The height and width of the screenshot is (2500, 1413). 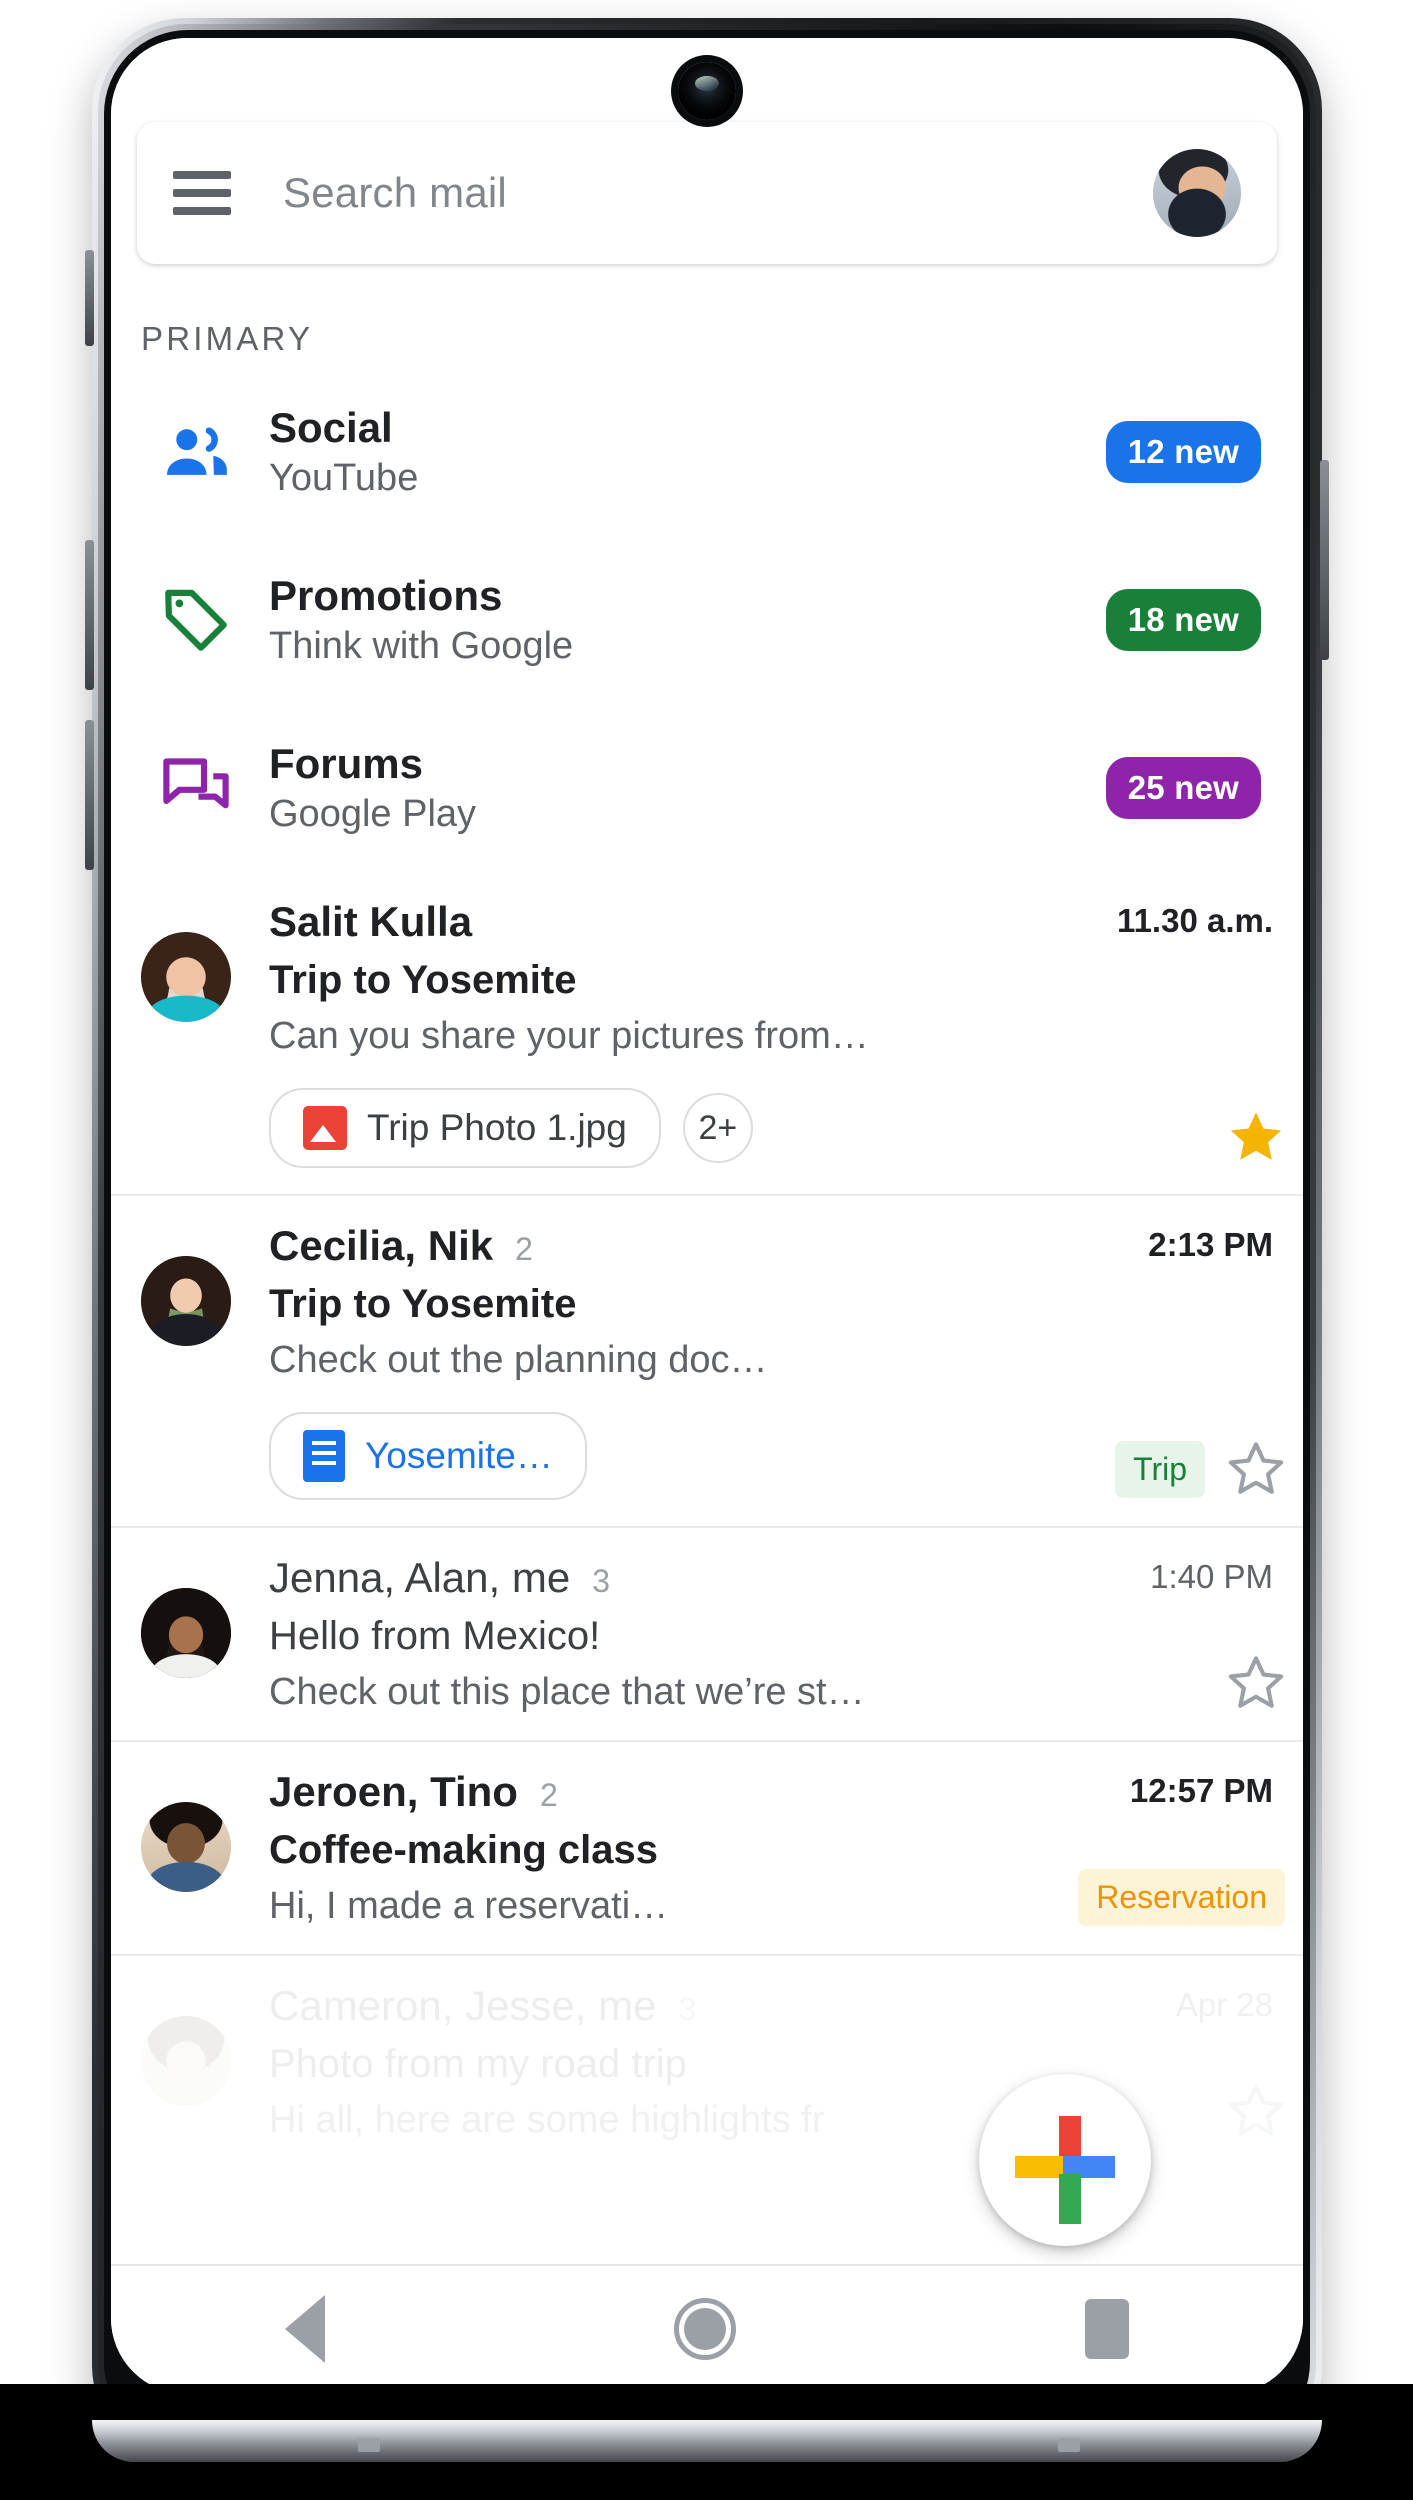 I want to click on category-subtitle: YouTube, so click(x=344, y=478).